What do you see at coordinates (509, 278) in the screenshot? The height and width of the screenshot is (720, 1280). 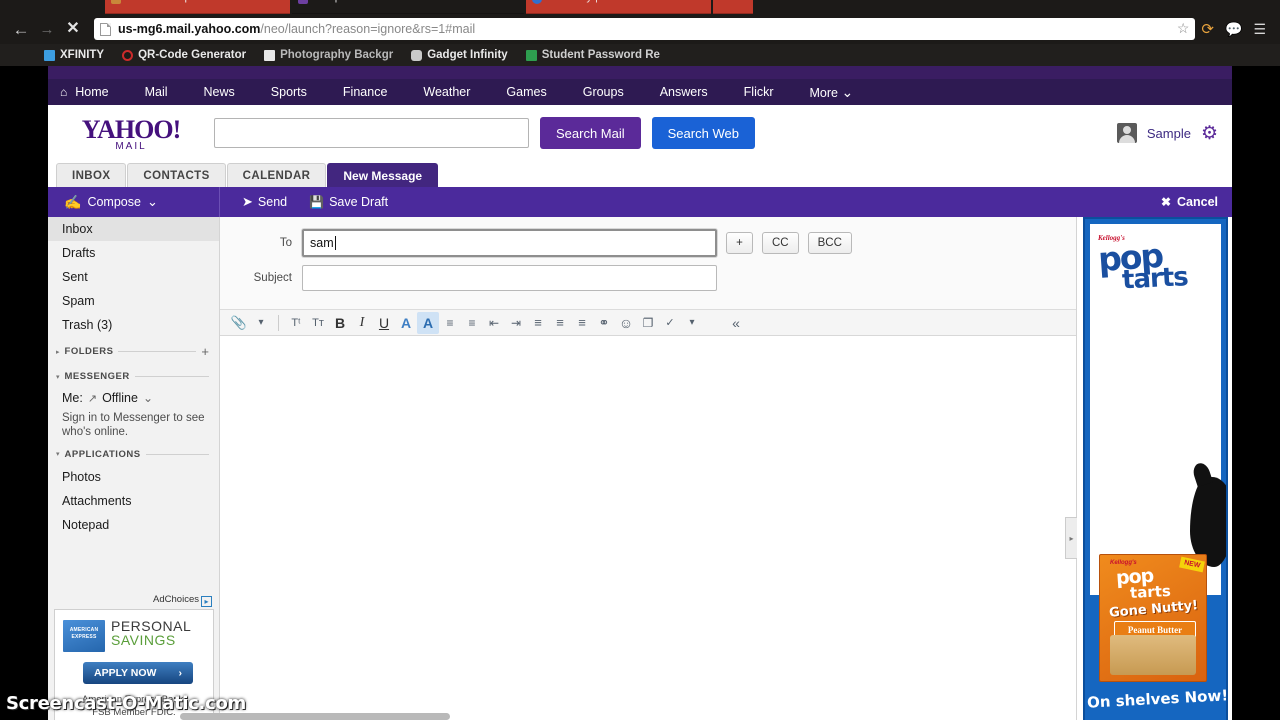 I see `subject-input` at bounding box center [509, 278].